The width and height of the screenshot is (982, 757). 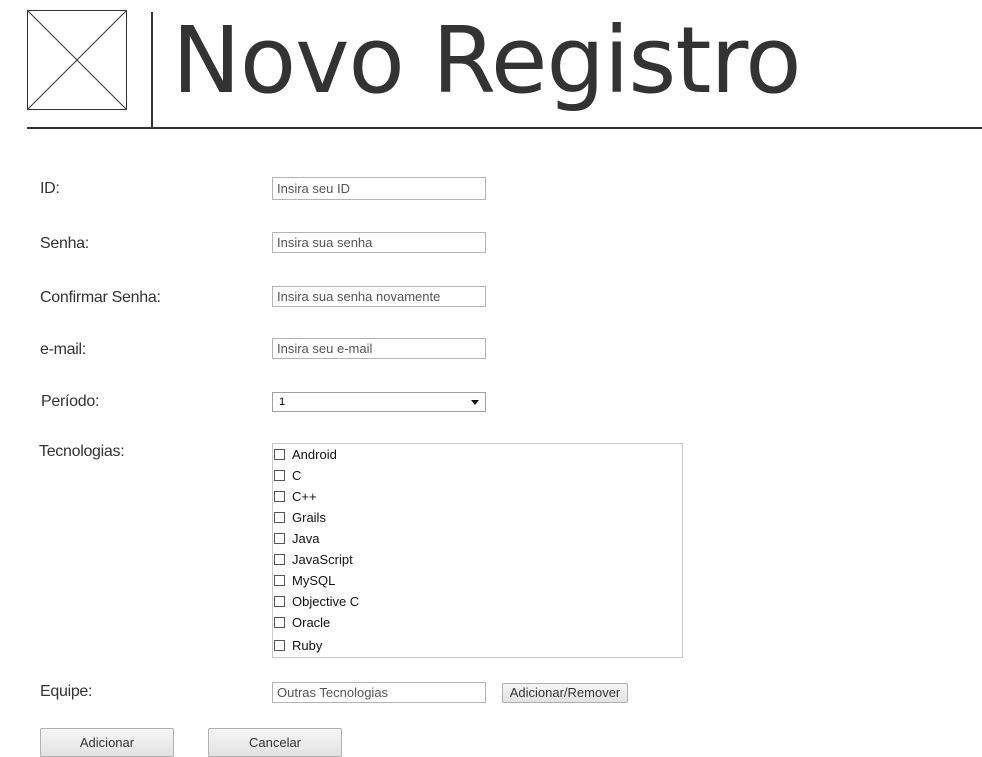 I want to click on header-divider-horizontal, so click(x=504, y=128).